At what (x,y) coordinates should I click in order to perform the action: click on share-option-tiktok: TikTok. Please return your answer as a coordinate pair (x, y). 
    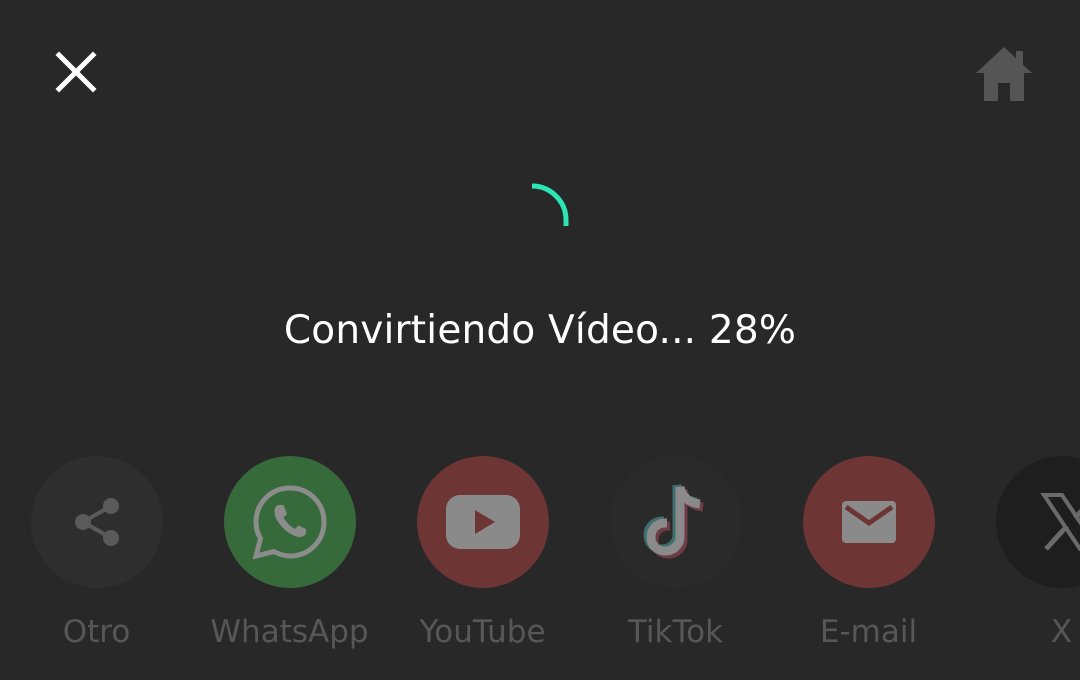
    Looking at the image, I should click on (675, 561).